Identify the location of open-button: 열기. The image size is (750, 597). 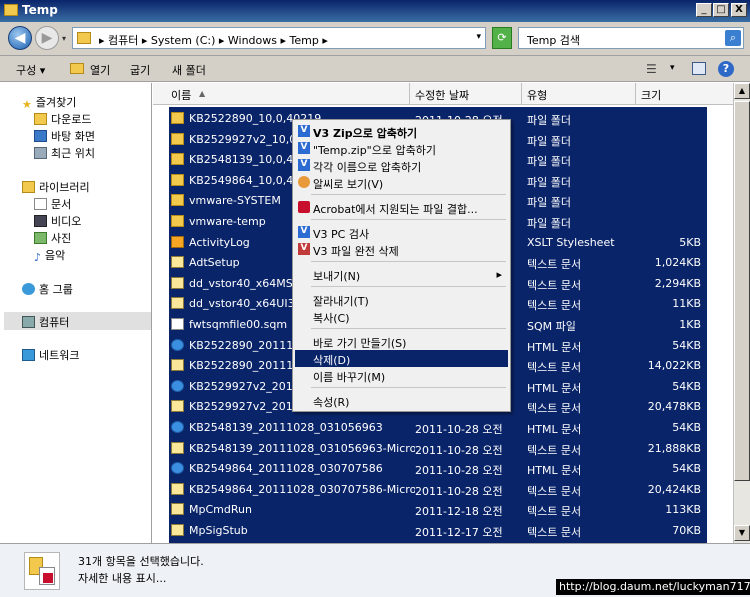
(100, 70).